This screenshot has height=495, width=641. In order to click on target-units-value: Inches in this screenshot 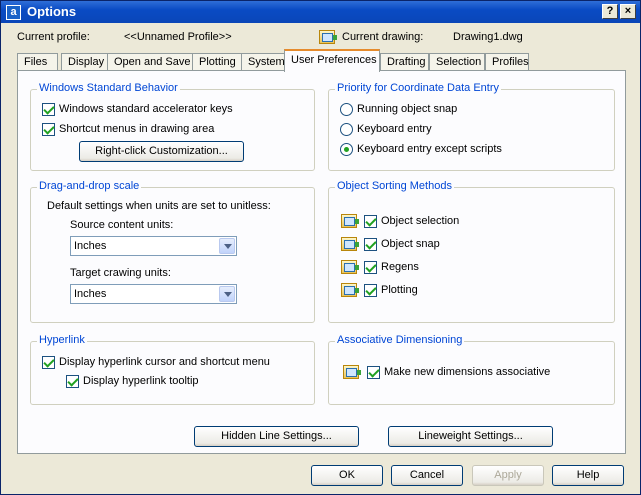, I will do `click(90, 294)`.